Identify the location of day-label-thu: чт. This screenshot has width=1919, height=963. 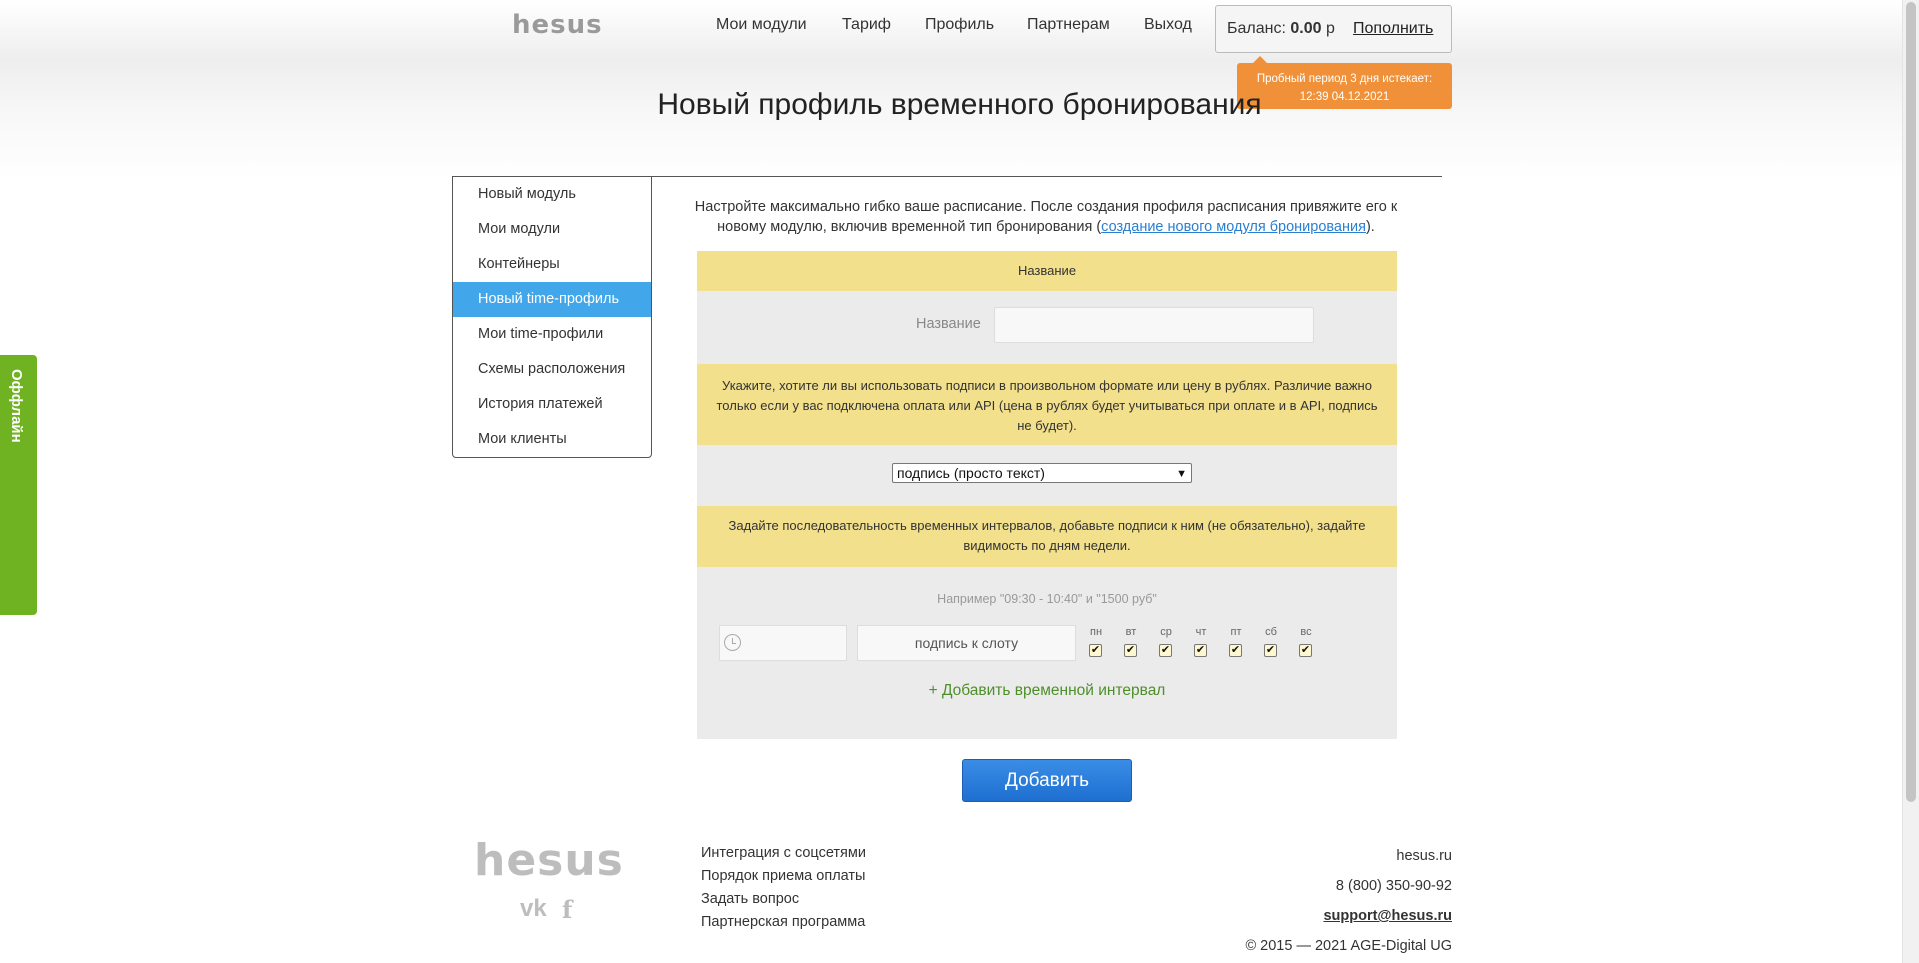
(1201, 632).